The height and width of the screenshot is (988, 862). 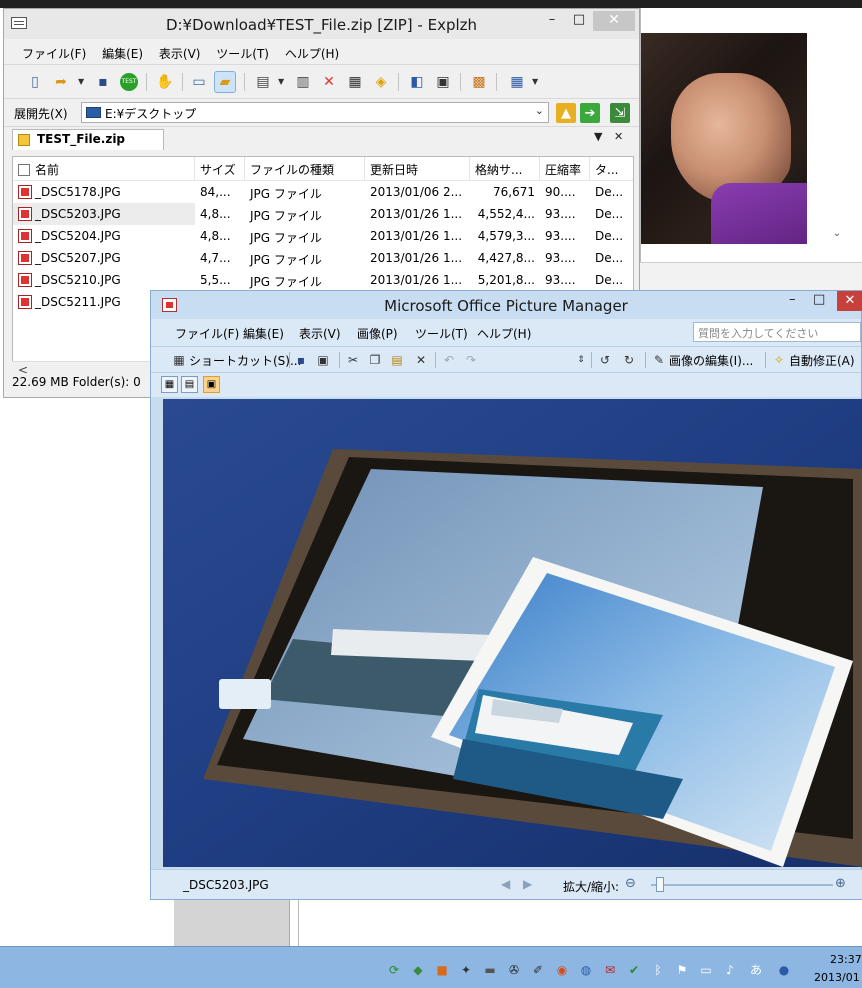 I want to click on extract-icon: ✋, so click(x=165, y=82).